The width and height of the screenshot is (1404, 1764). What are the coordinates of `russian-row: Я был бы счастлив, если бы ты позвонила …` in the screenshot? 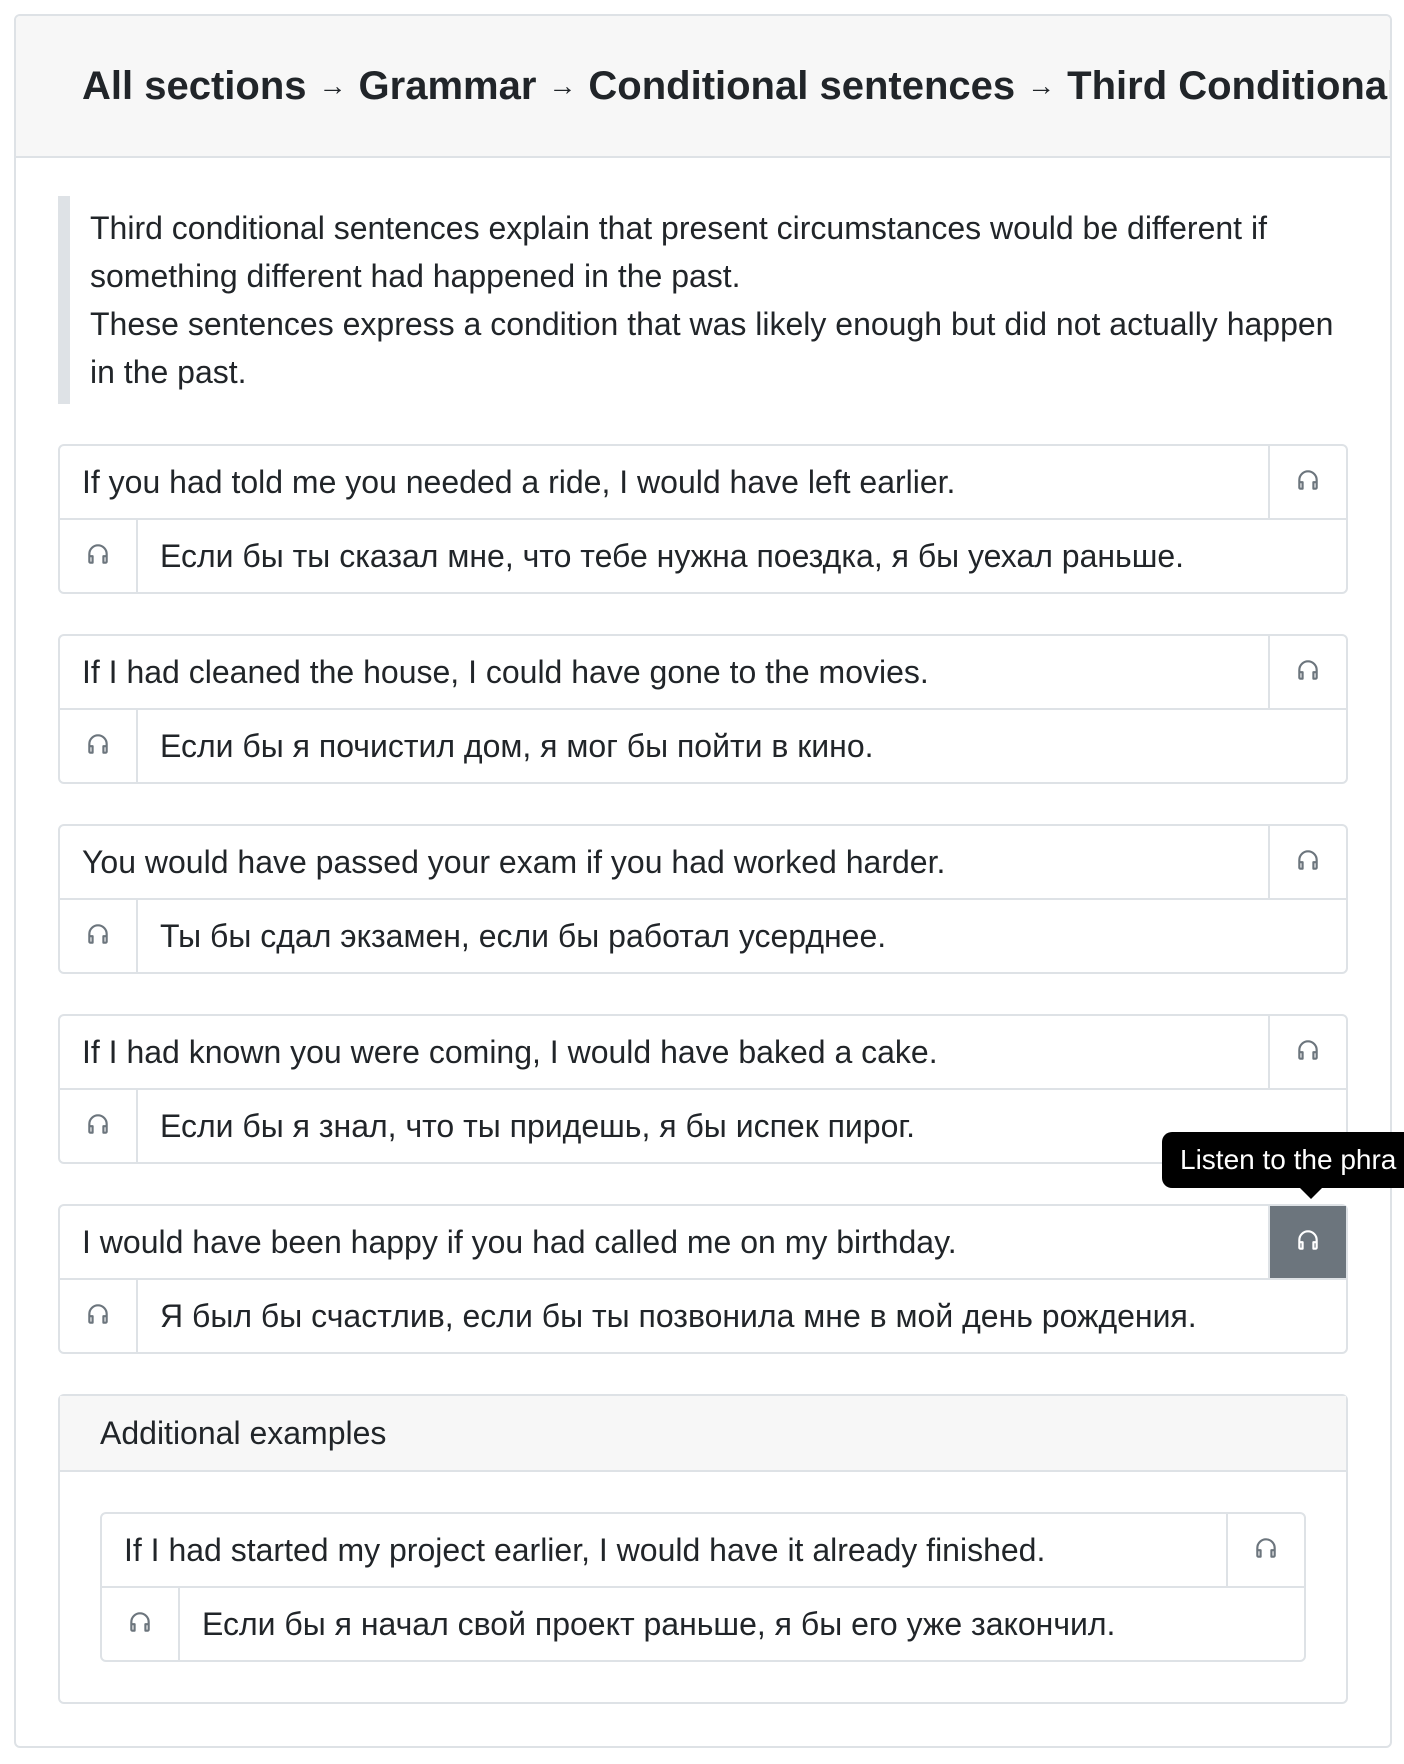 It's located at (703, 1315).